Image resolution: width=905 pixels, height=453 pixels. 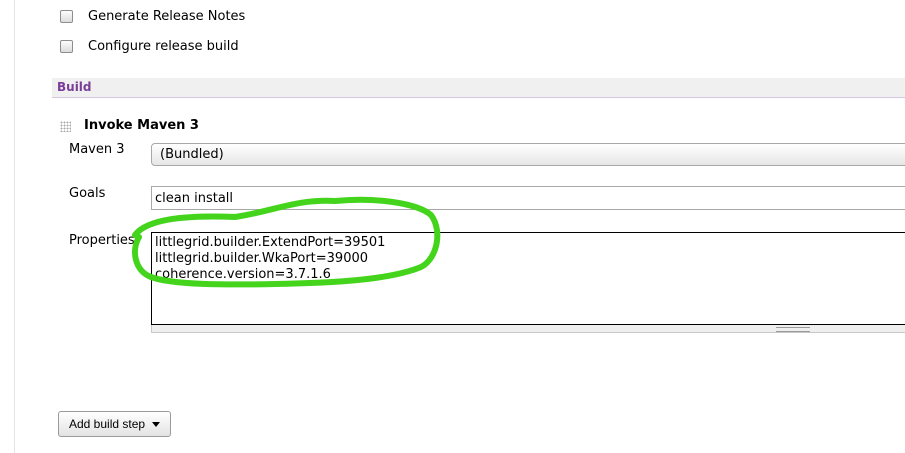 I want to click on caret-down-icon, so click(x=156, y=424).